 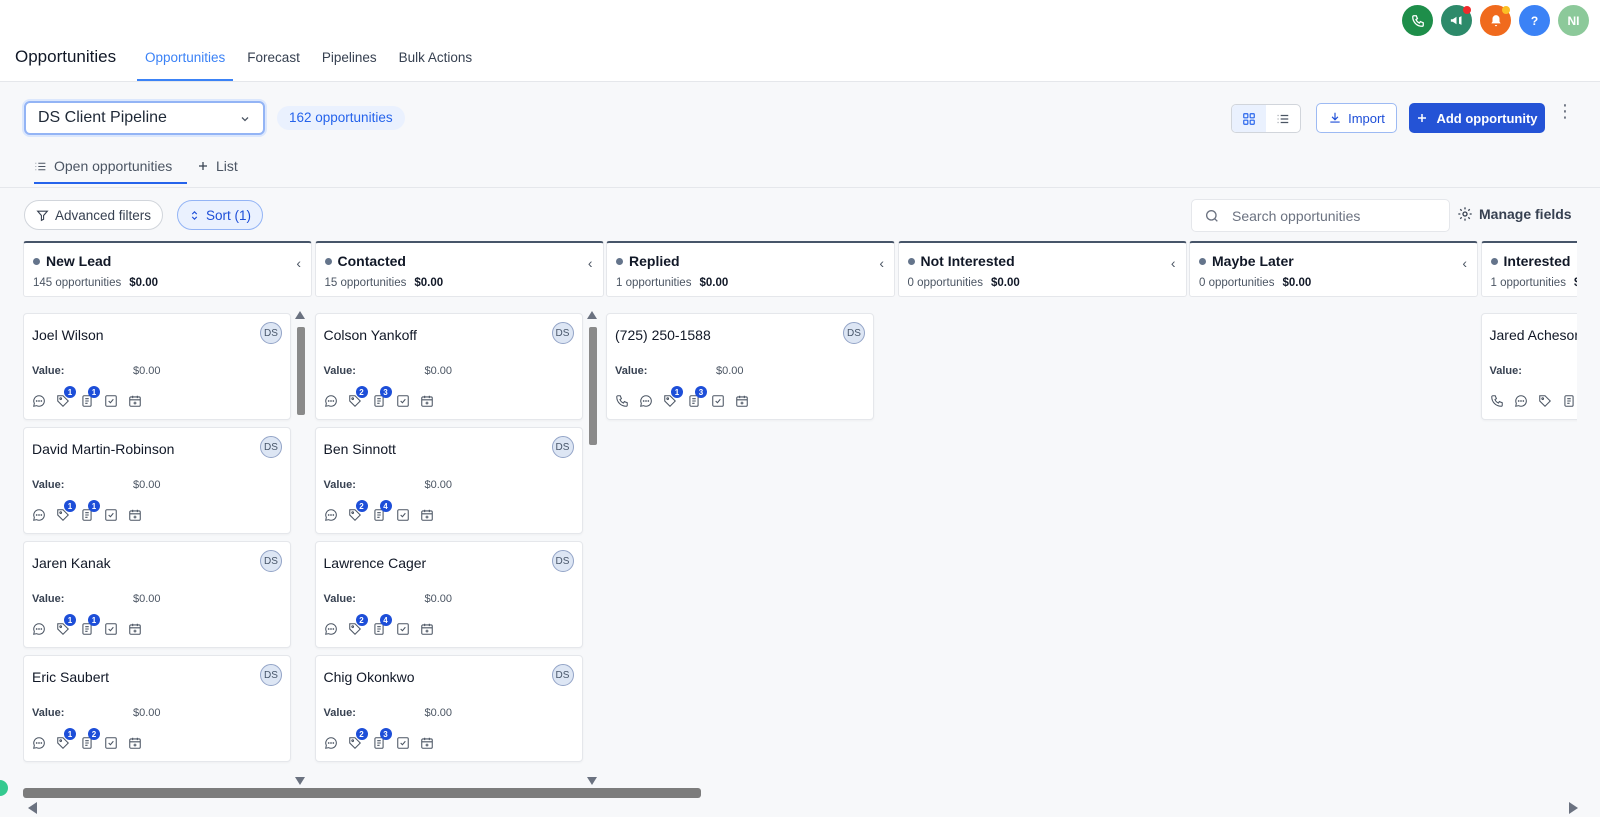 What do you see at coordinates (1565, 111) in the screenshot?
I see `more-options-icon: ⋮` at bounding box center [1565, 111].